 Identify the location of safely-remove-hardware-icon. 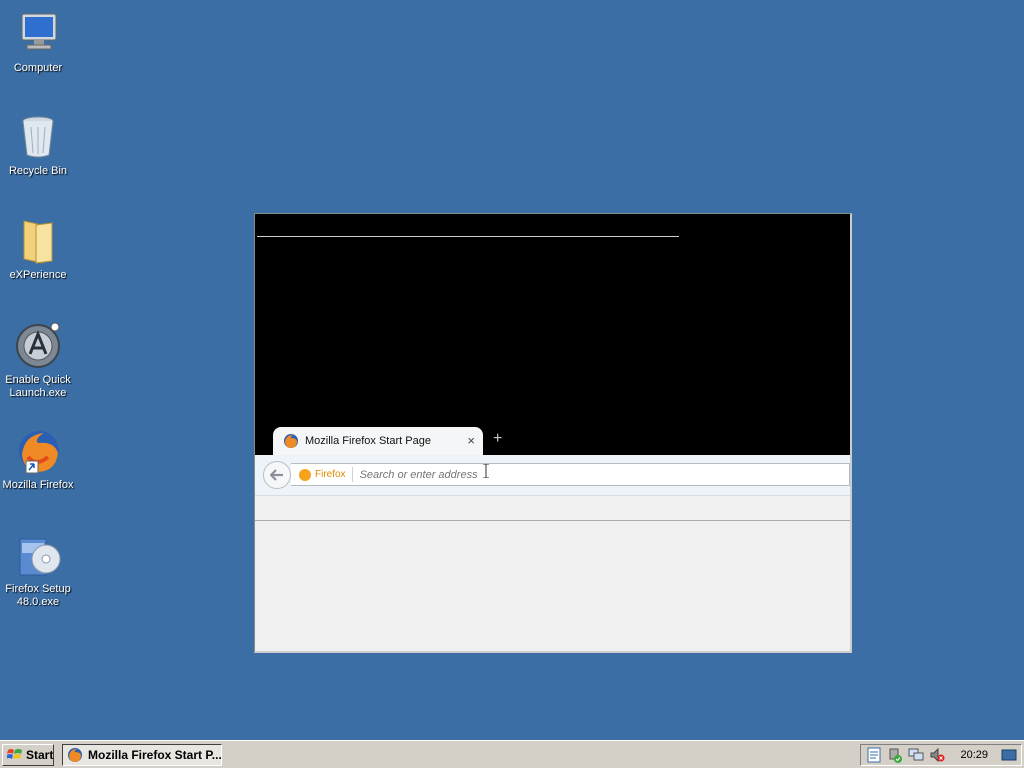
(895, 755).